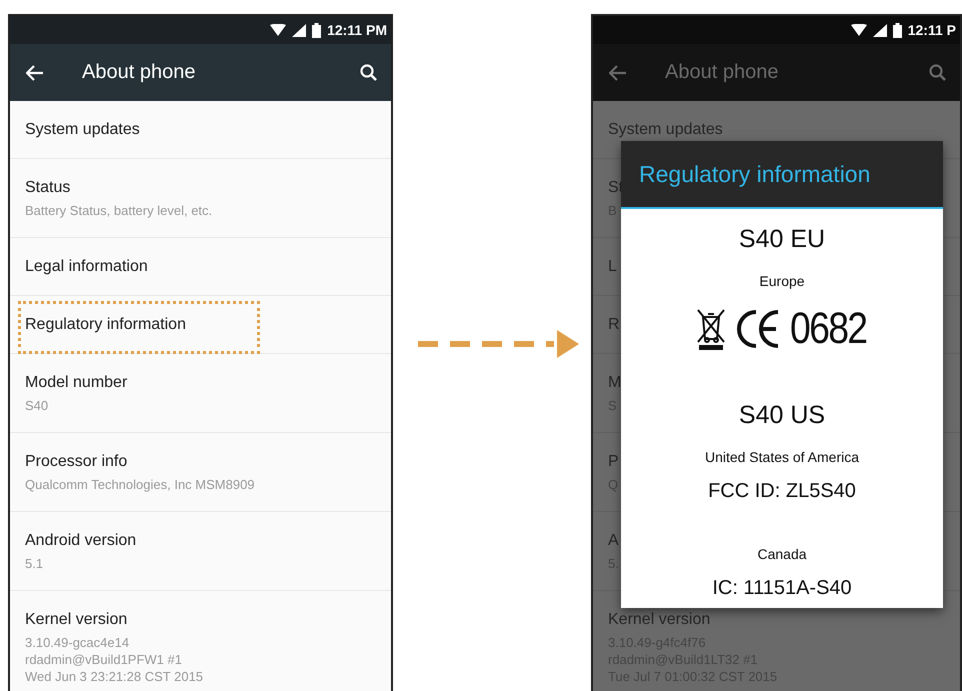  What do you see at coordinates (86, 267) in the screenshot?
I see `item-title: Legal information` at bounding box center [86, 267].